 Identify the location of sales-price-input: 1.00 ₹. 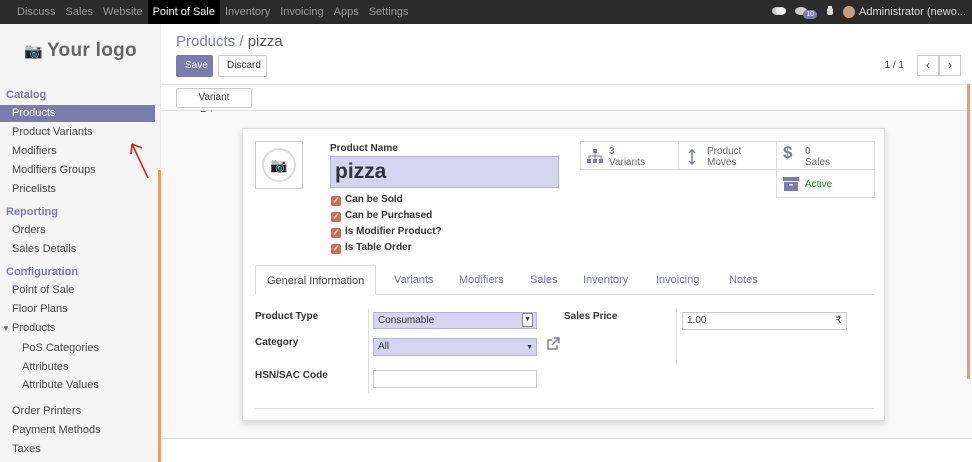
(764, 321).